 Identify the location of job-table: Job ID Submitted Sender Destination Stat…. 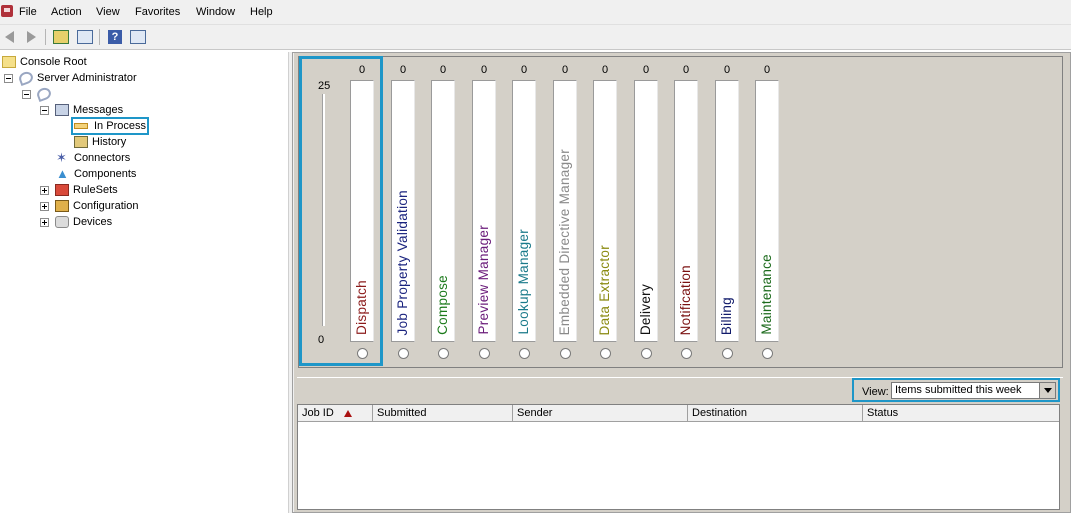
(678, 457).